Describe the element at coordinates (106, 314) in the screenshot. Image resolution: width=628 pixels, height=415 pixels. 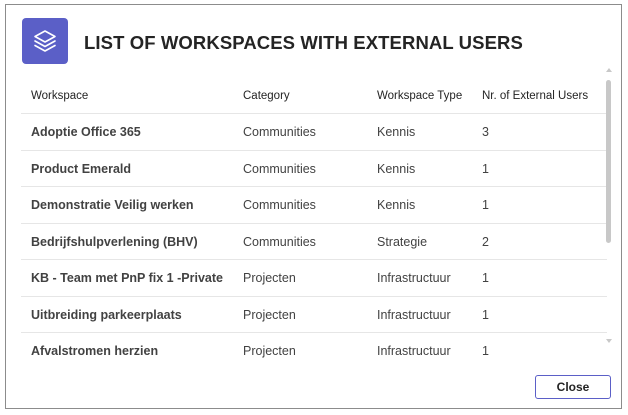
I see `workspace-cell: Uitbreiding parkeerplaats` at that location.